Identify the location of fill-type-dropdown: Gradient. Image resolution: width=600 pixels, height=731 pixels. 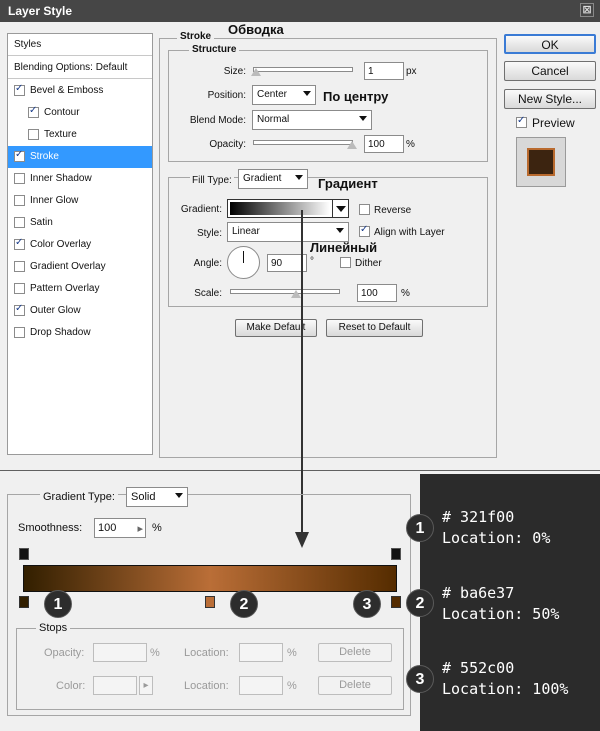
(273, 179).